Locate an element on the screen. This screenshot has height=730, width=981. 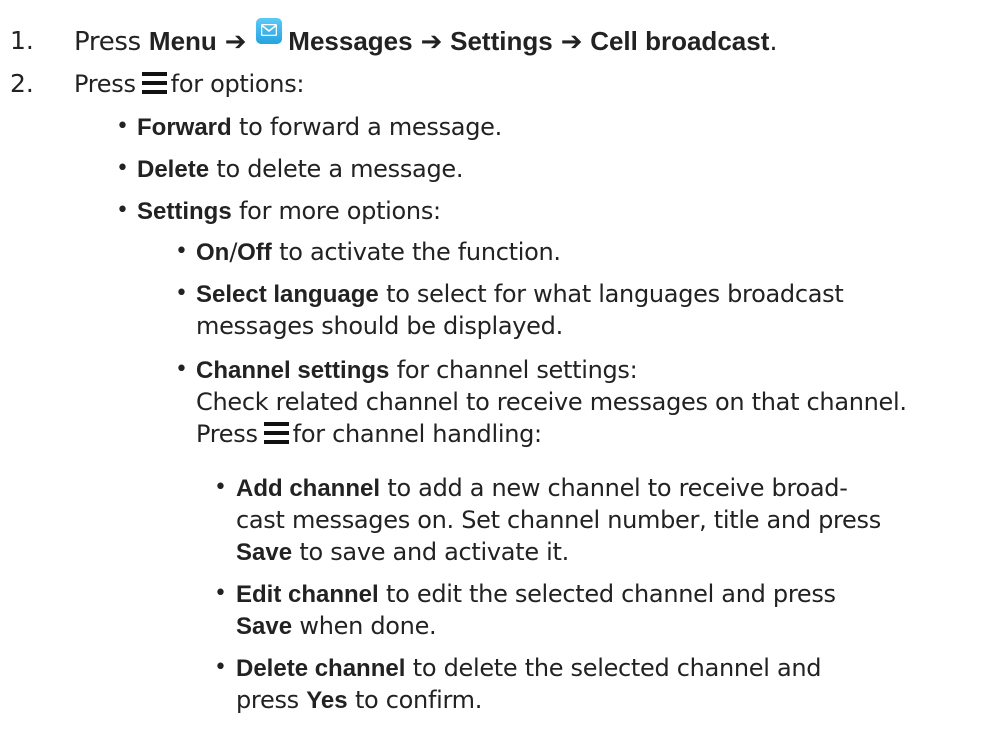
press-text: press is located at coordinates (267, 700).